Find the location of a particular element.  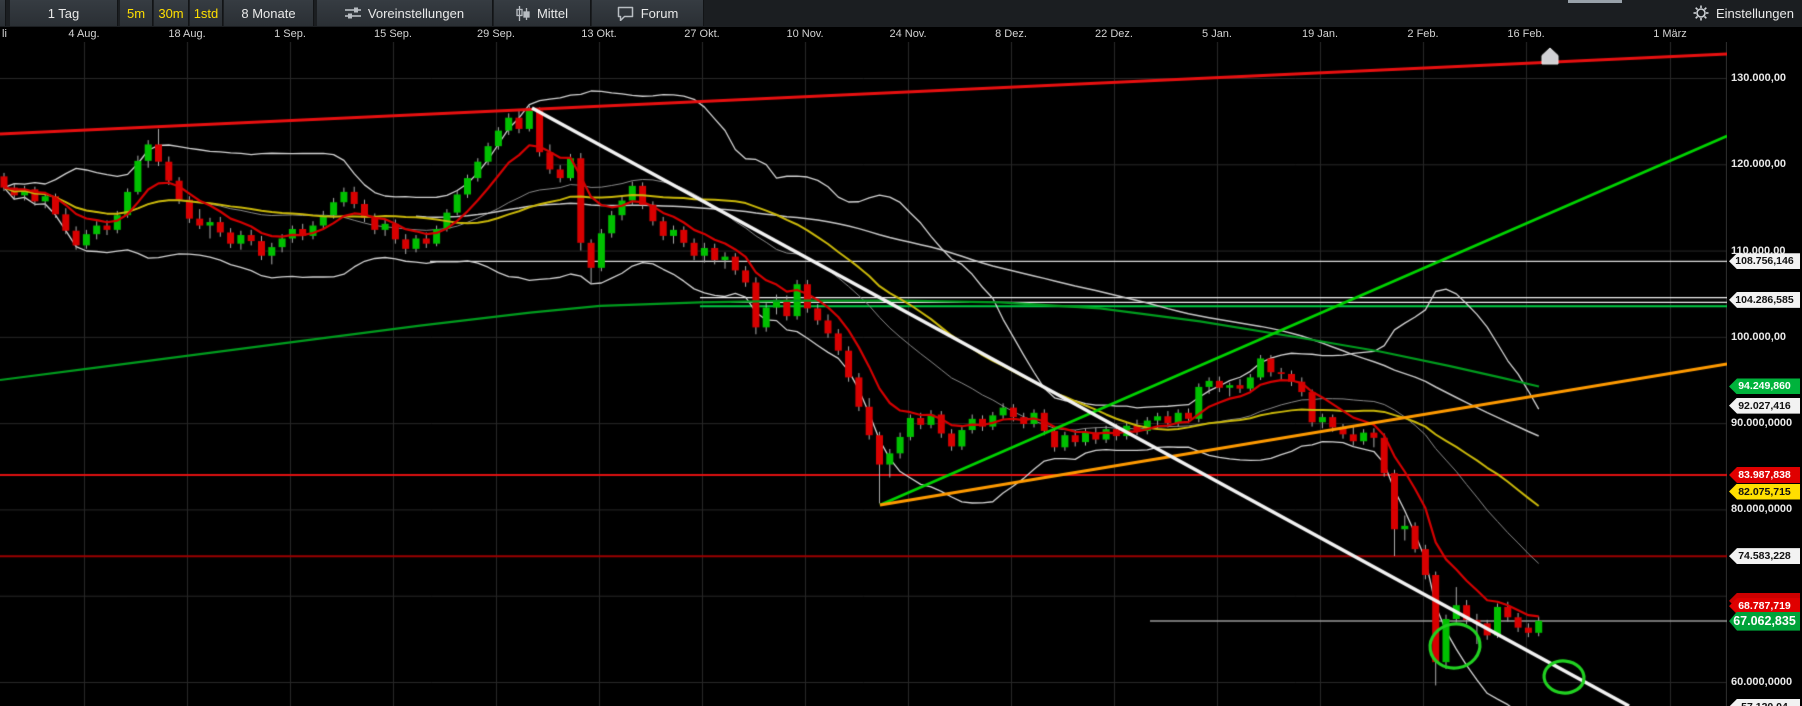

price-tag: 74.583,228 is located at coordinates (1764, 556).